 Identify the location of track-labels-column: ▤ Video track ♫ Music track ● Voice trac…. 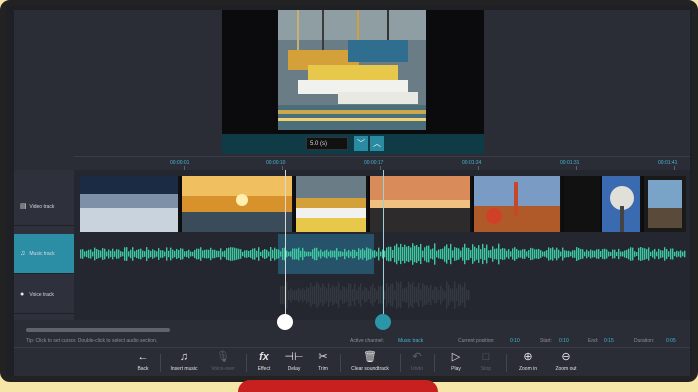
(44, 245).